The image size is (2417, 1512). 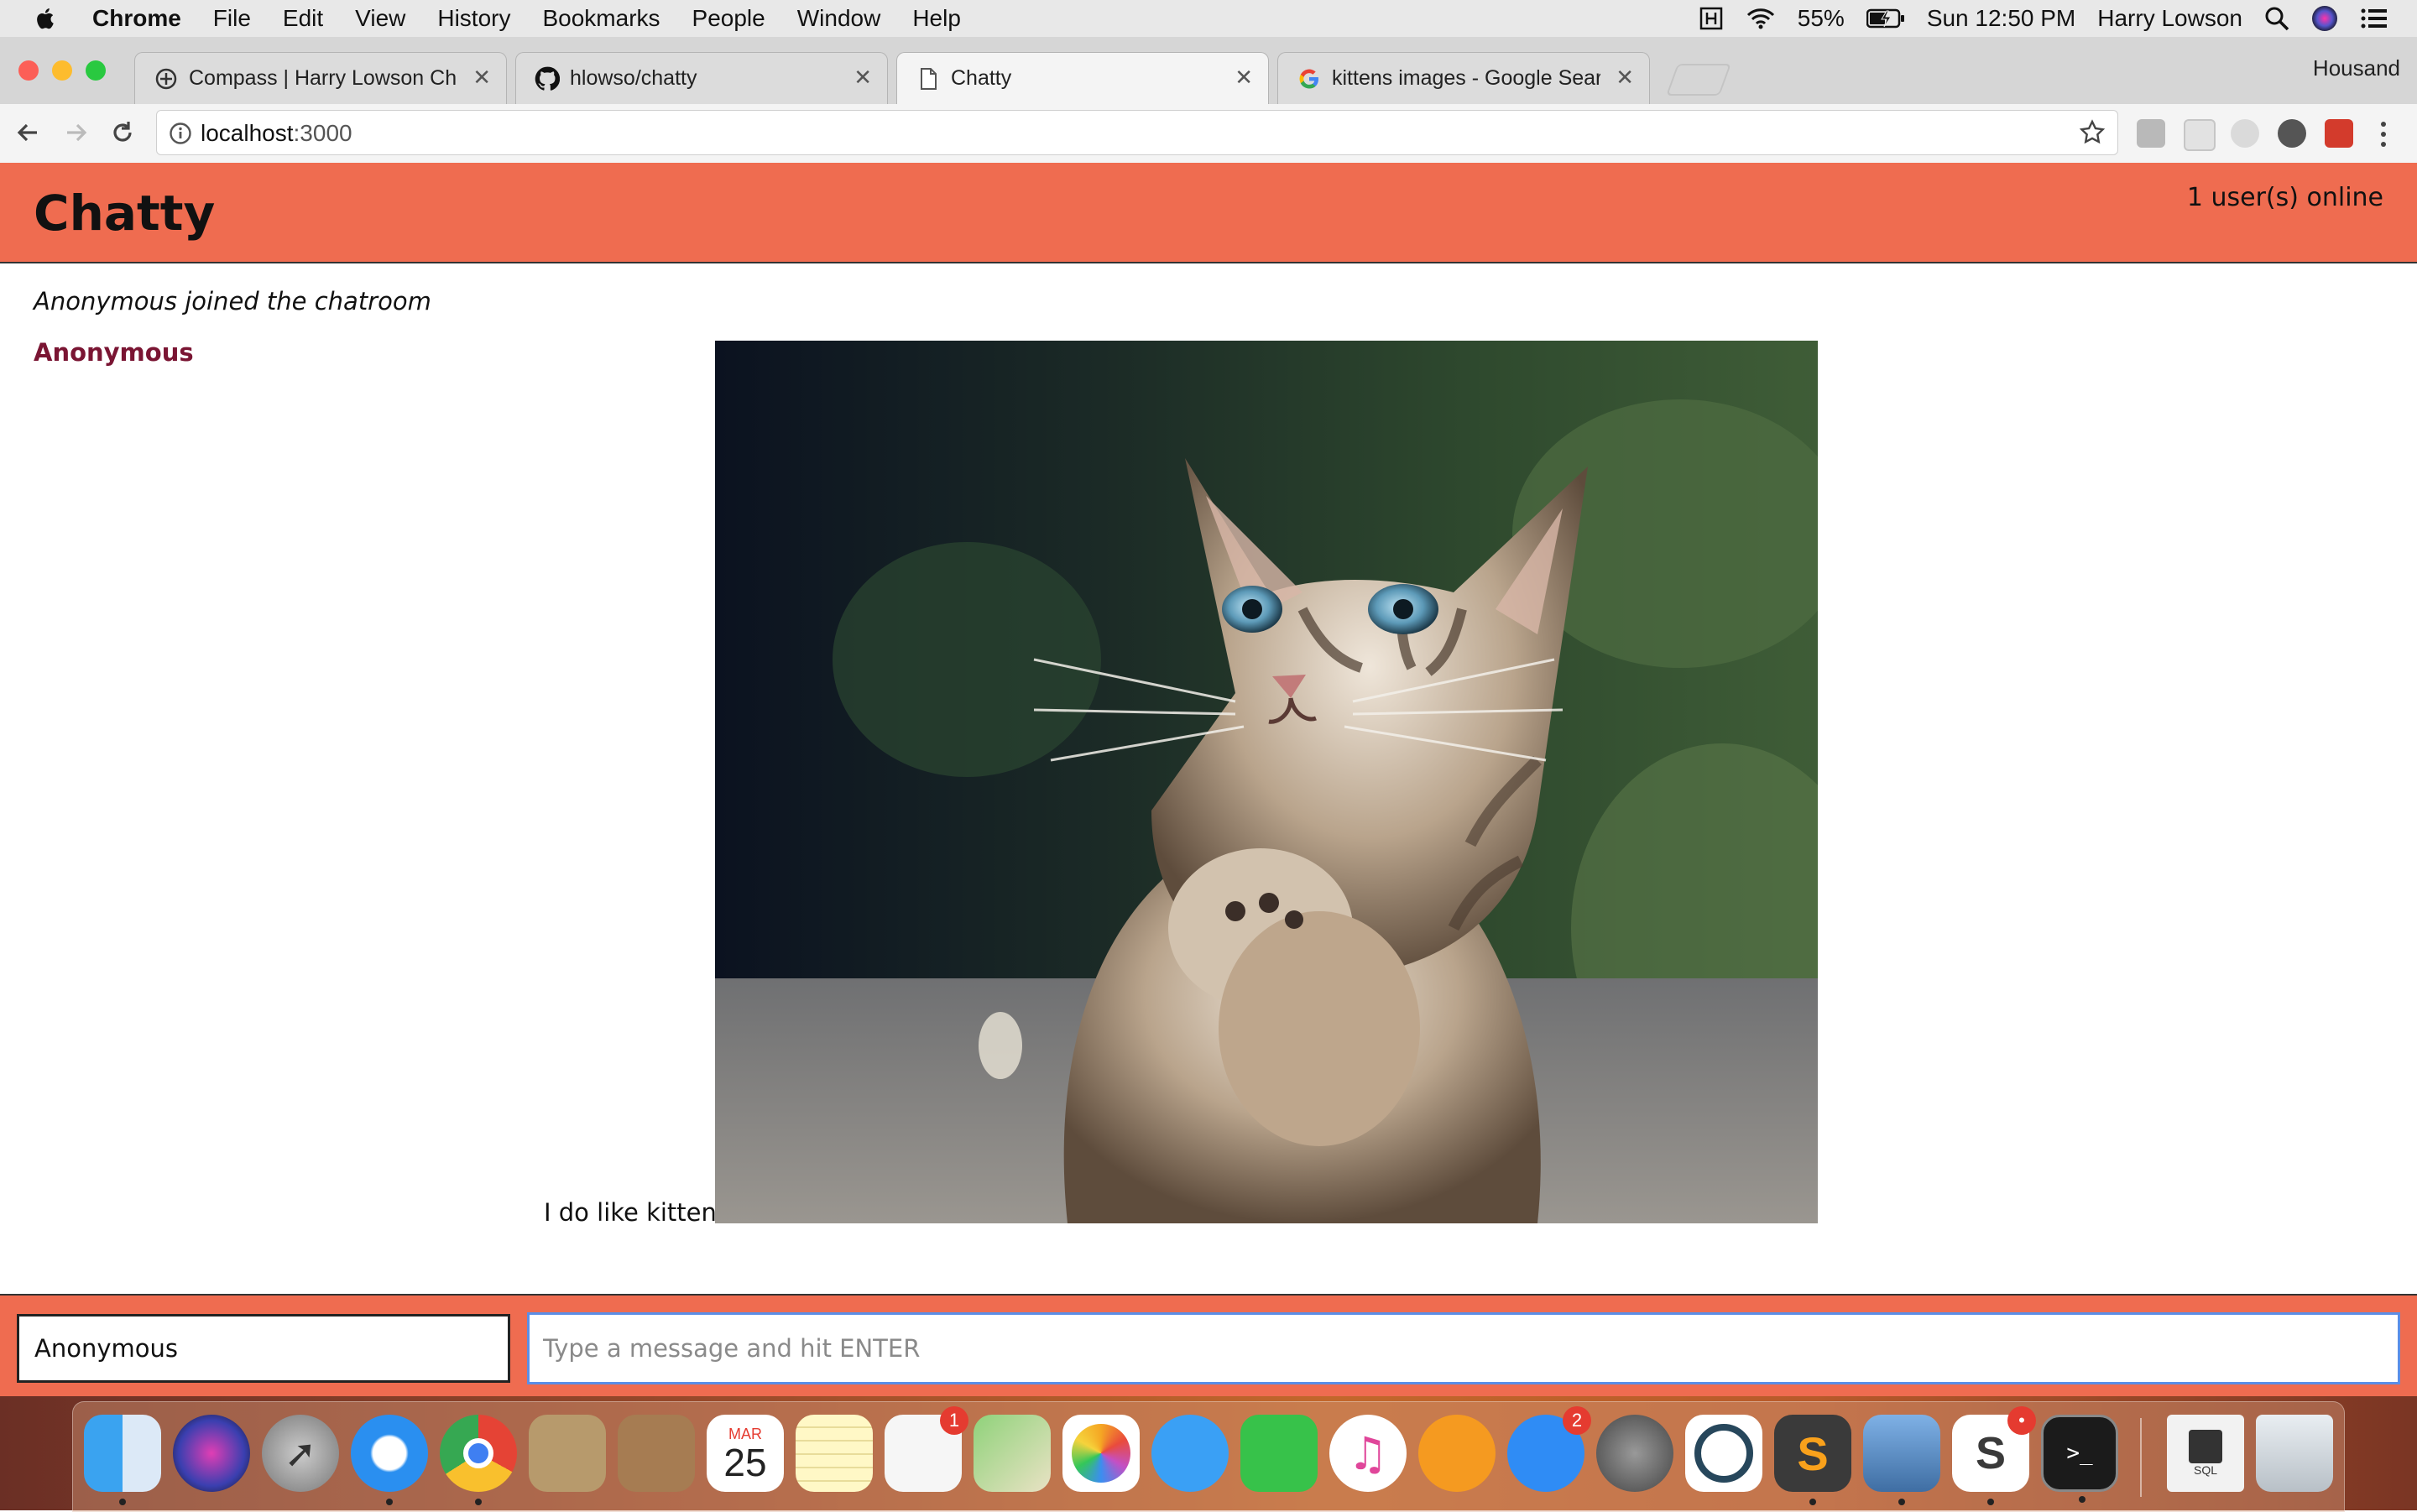 What do you see at coordinates (263, 1348) in the screenshot?
I see `username-input` at bounding box center [263, 1348].